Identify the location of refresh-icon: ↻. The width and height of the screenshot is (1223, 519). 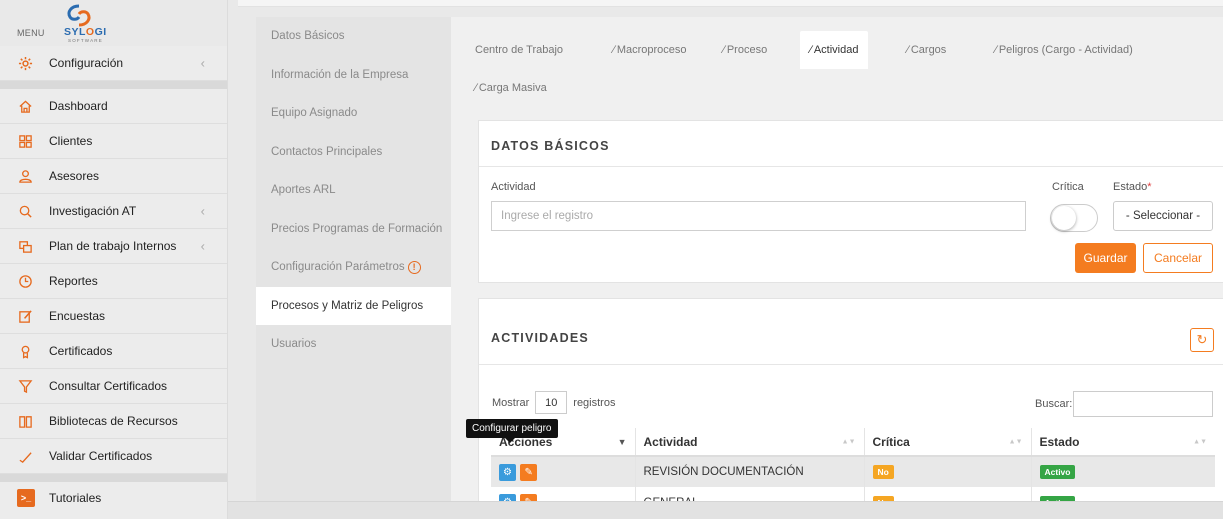
(1202, 339).